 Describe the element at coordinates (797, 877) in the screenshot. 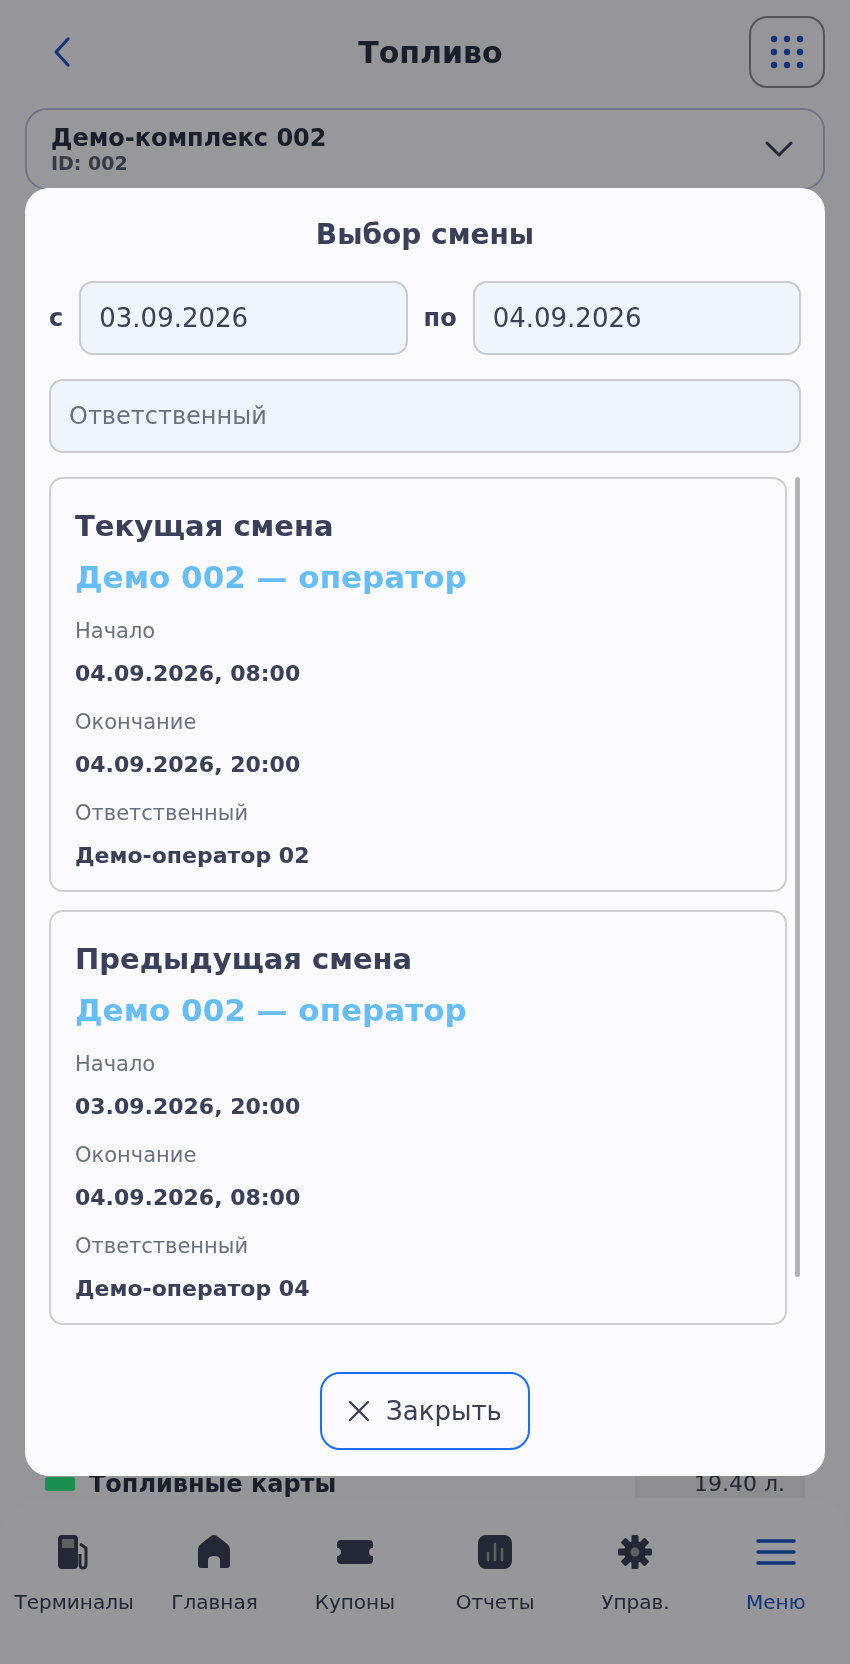

I see `scrollbar-thumb` at that location.